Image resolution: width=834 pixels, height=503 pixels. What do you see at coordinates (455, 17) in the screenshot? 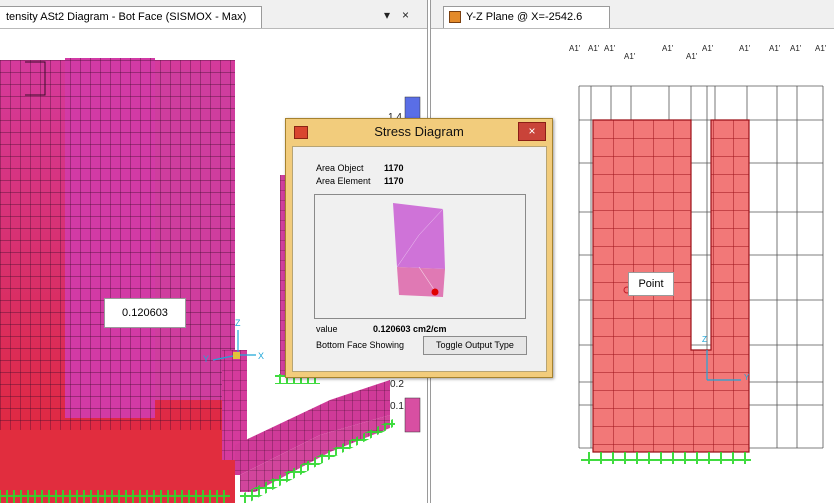
I see `plane-view-icon` at bounding box center [455, 17].